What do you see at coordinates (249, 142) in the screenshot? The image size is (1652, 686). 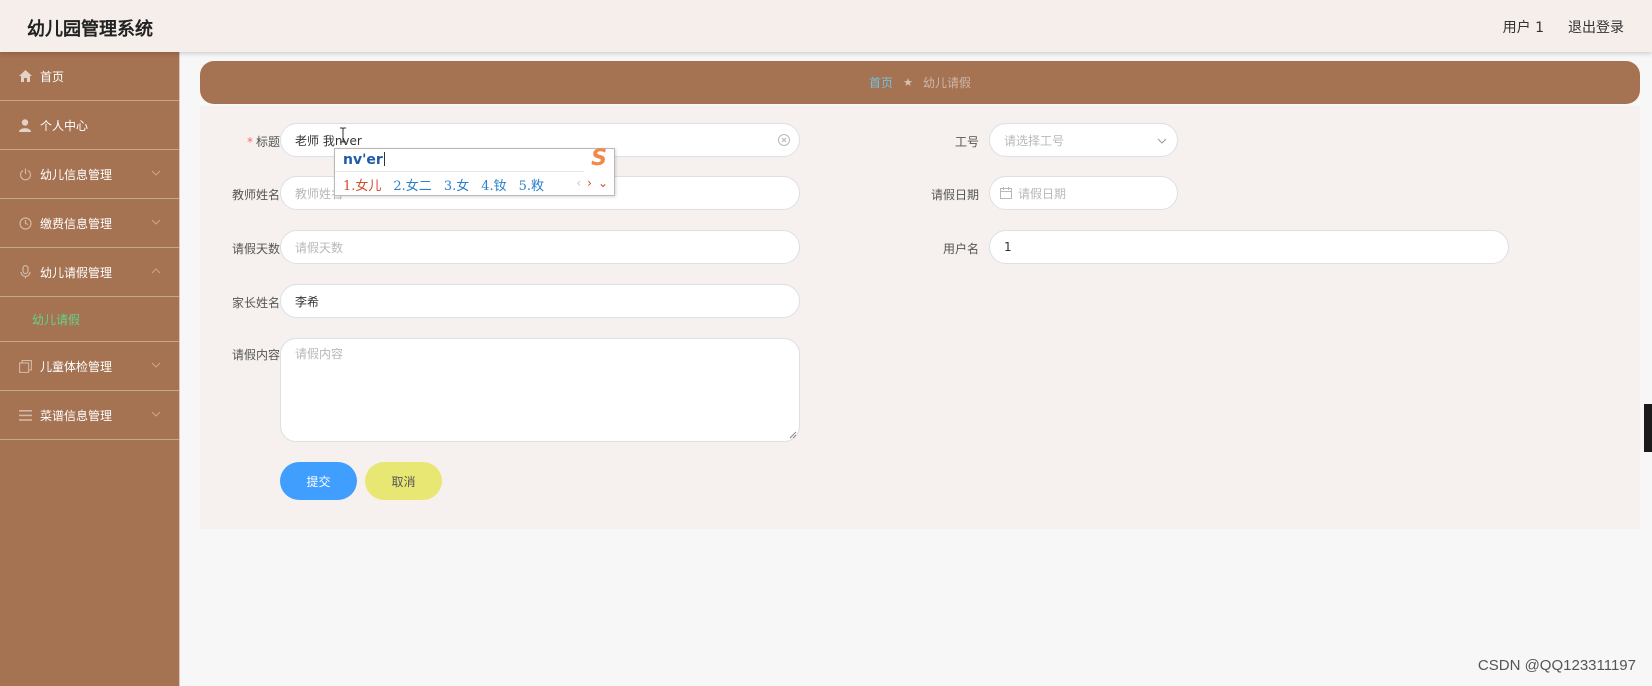 I see `required-mark: *` at bounding box center [249, 142].